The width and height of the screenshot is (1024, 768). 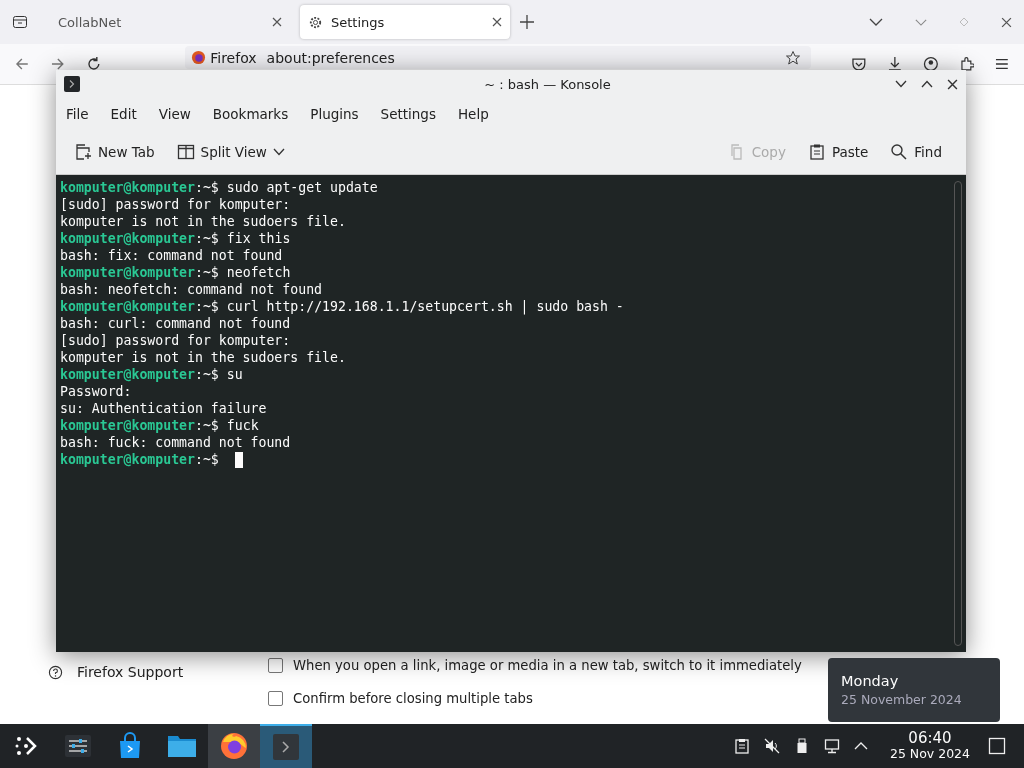 I want to click on sliders-icon, so click(x=78, y=746).